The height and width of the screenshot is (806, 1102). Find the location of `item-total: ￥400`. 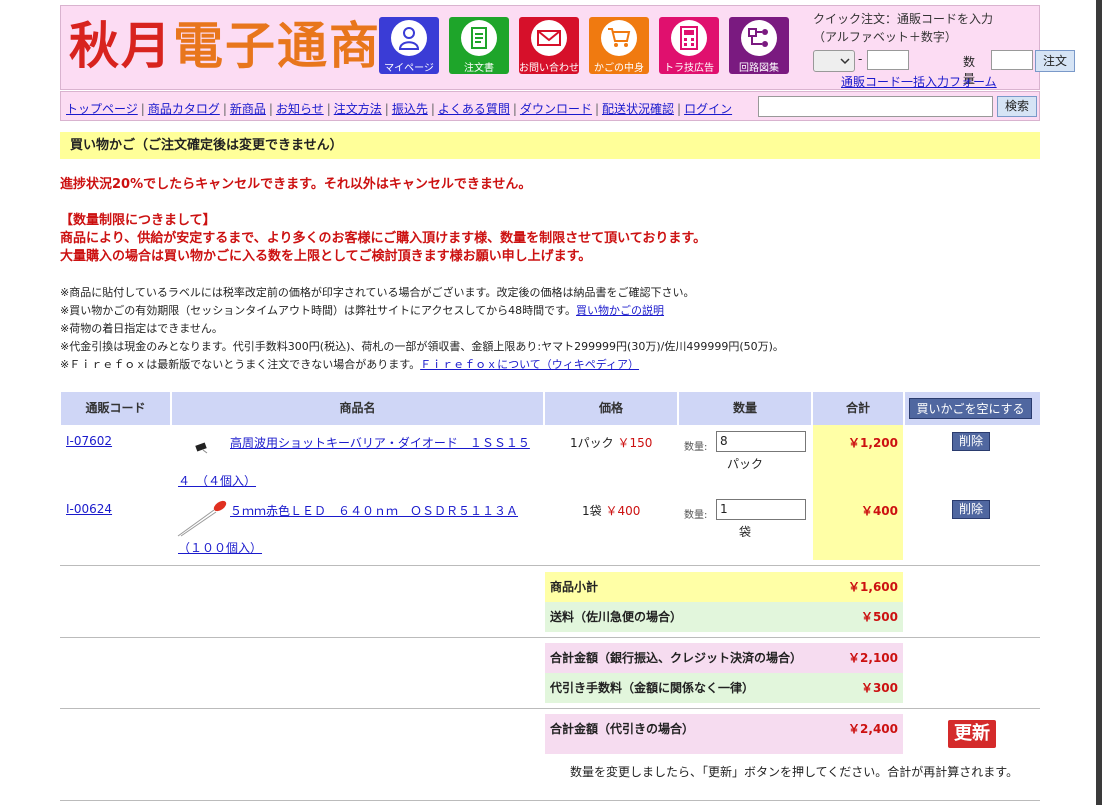

item-total: ￥400 is located at coordinates (879, 511).